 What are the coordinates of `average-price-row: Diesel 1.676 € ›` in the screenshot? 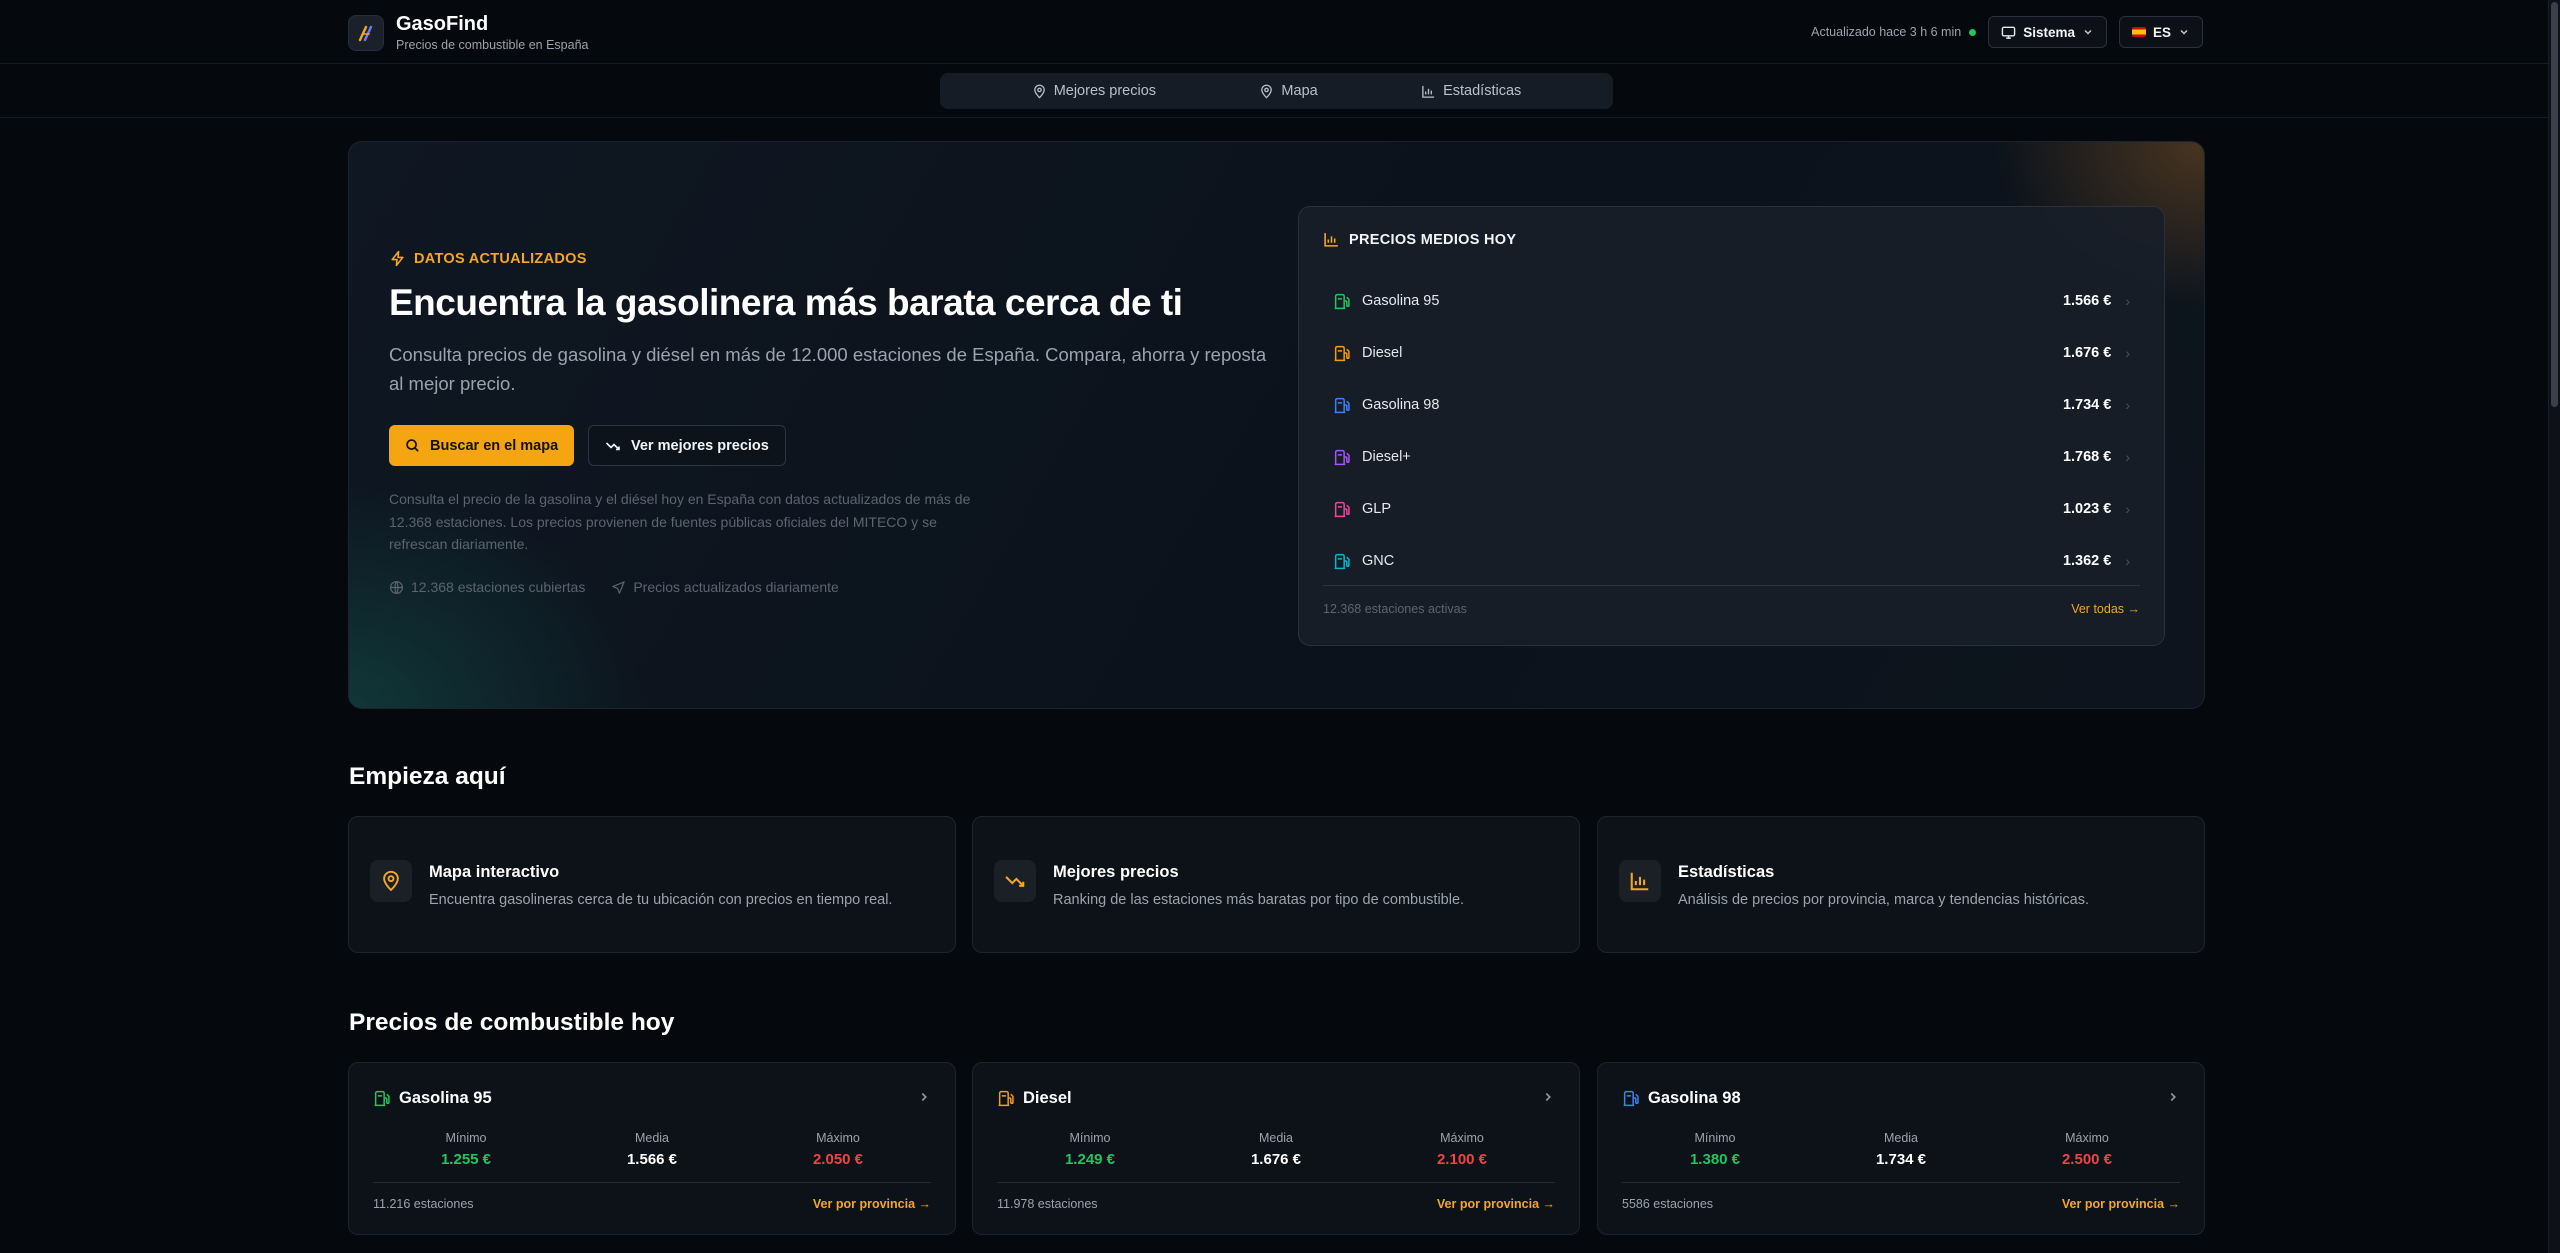 It's located at (1731, 353).